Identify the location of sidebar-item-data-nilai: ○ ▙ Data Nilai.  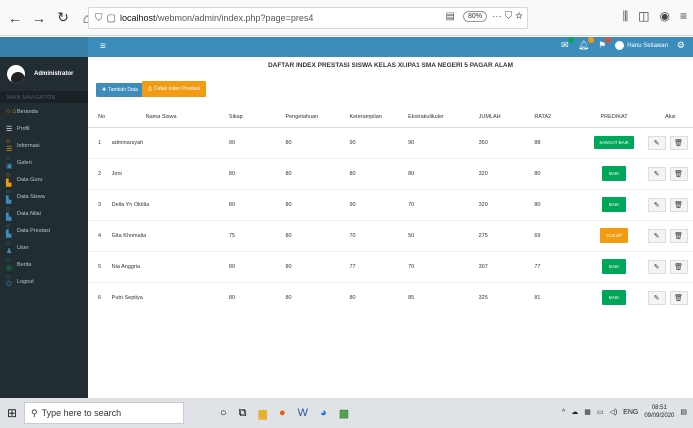
(44, 213).